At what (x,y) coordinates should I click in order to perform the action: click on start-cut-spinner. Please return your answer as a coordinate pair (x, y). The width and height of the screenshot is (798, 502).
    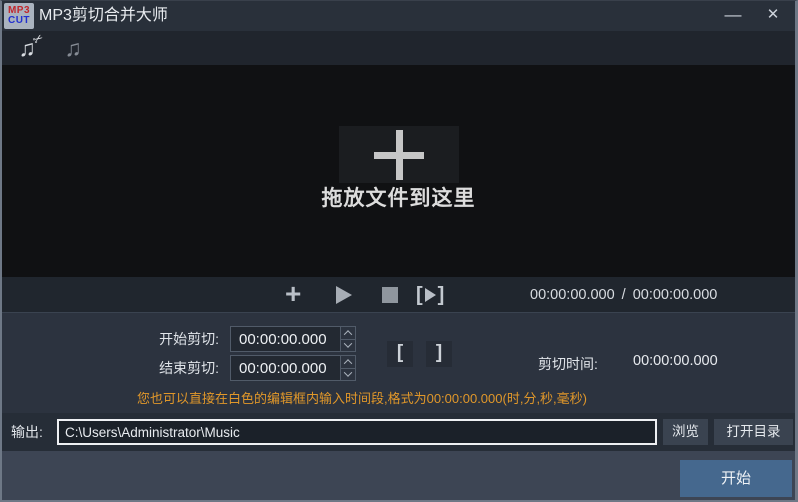
    Looking at the image, I should click on (348, 339).